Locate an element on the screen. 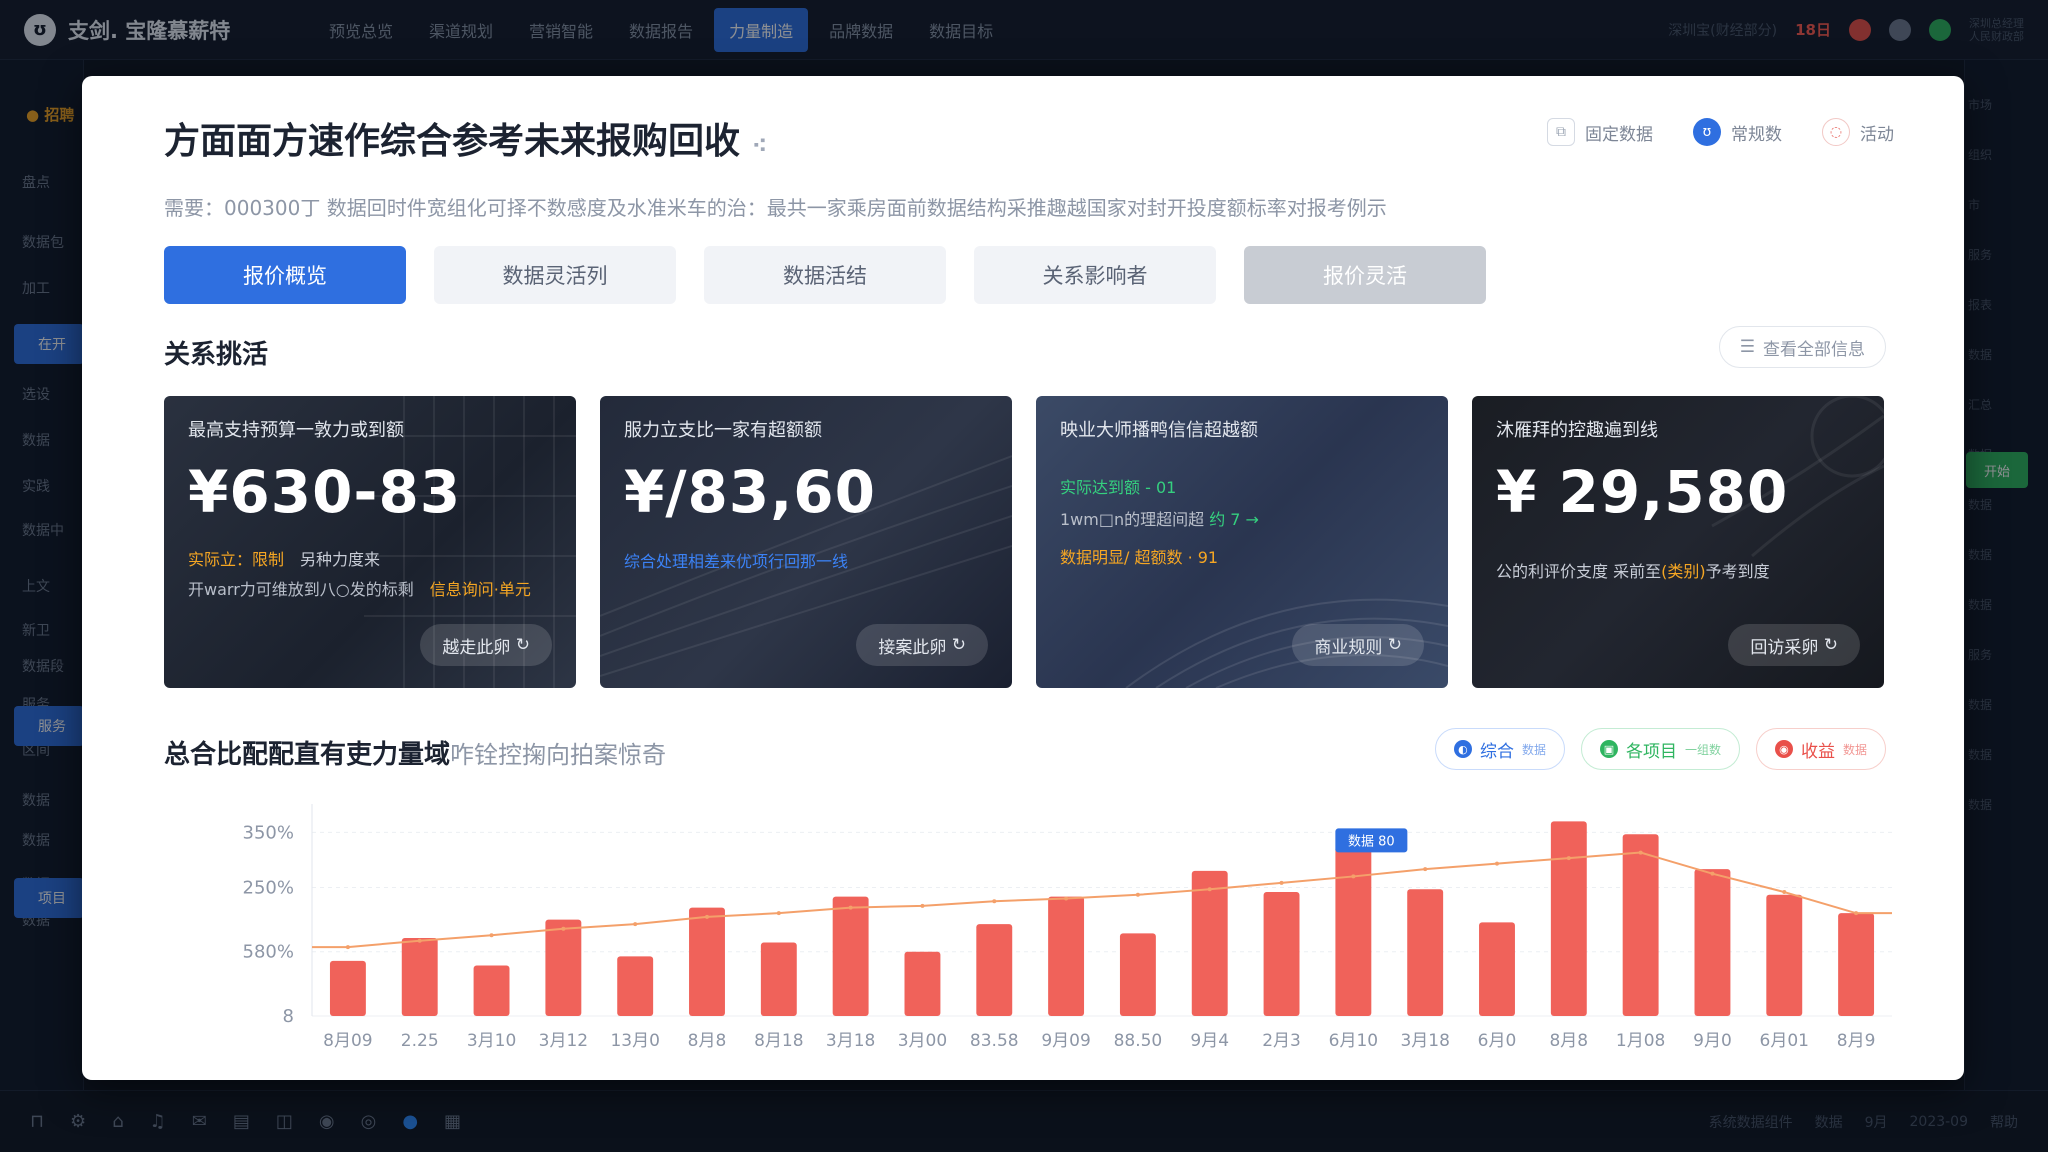  sparkle-icon: ⁖ is located at coordinates (760, 146).